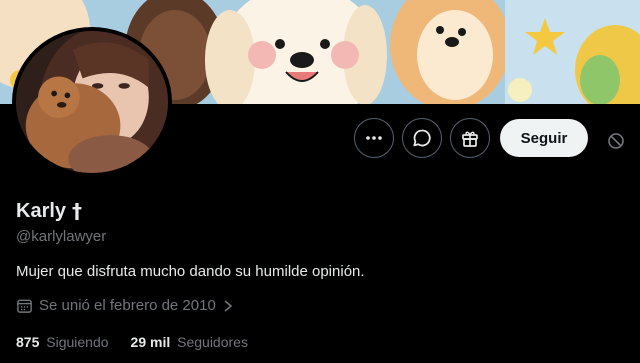 The image size is (640, 363). I want to click on avatar-photo, so click(92, 102).